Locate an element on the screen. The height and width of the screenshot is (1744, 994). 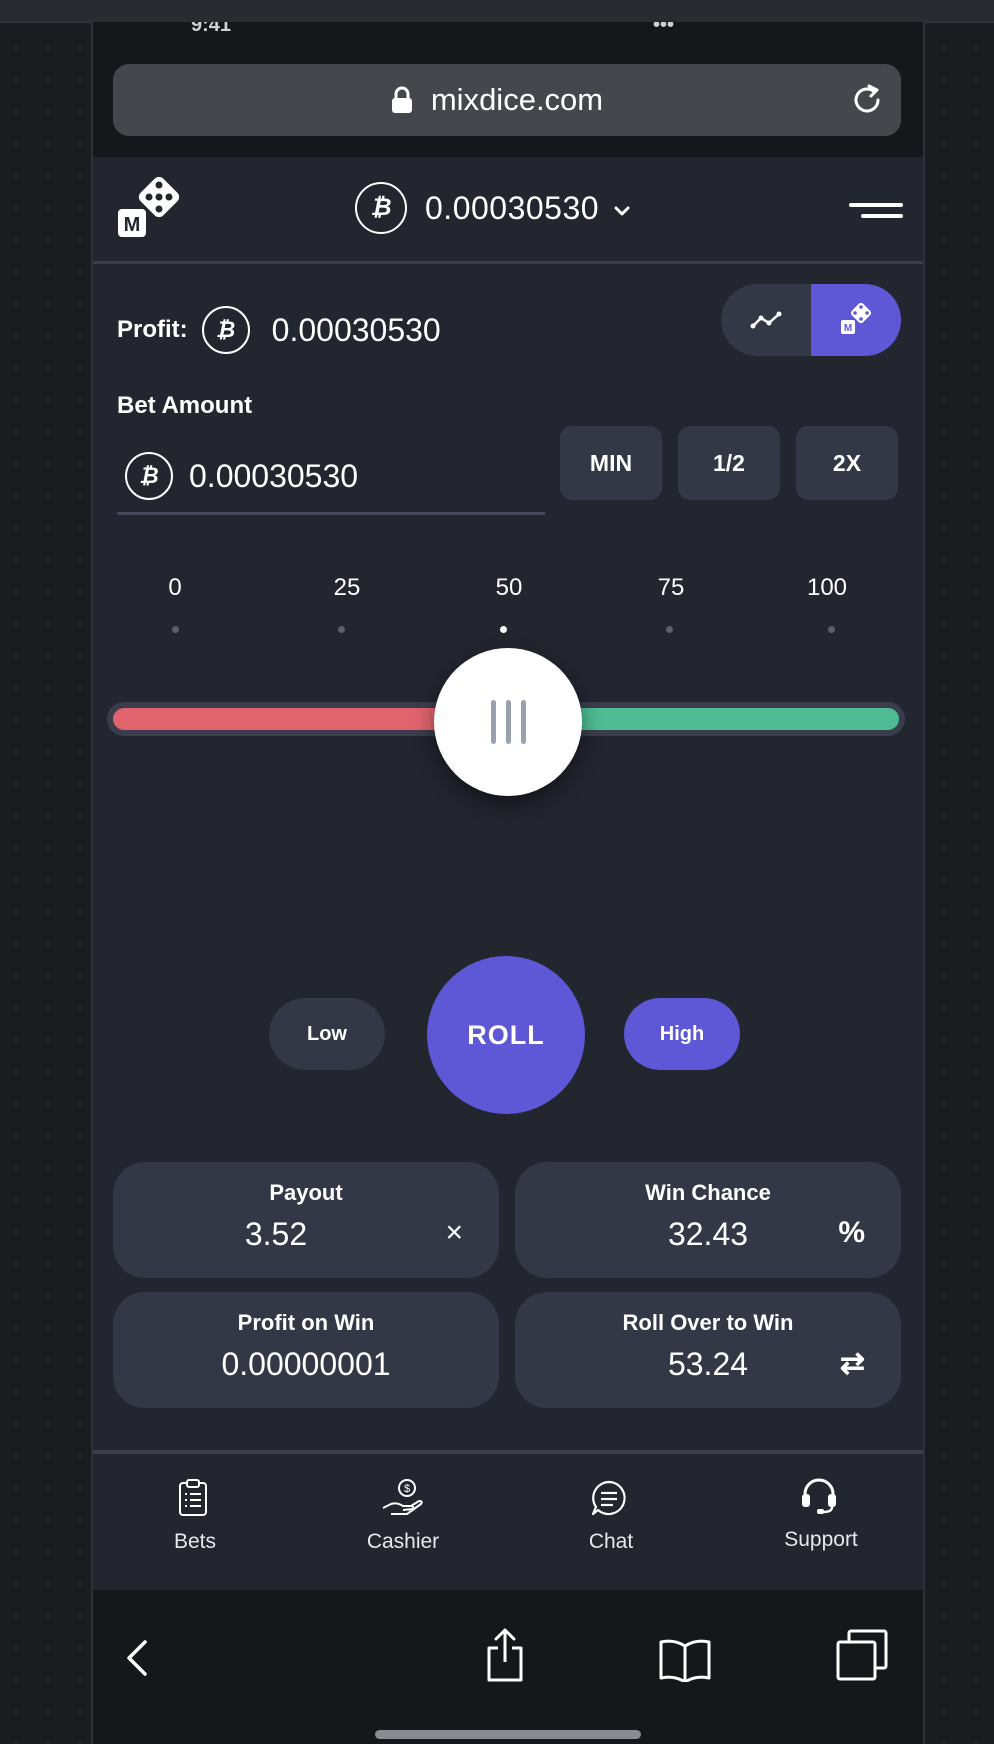
chevron-down-icon is located at coordinates (622, 211).